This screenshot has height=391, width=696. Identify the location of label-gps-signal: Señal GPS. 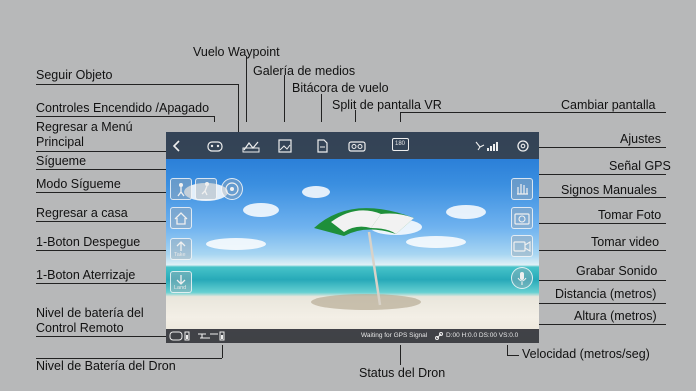
(640, 166).